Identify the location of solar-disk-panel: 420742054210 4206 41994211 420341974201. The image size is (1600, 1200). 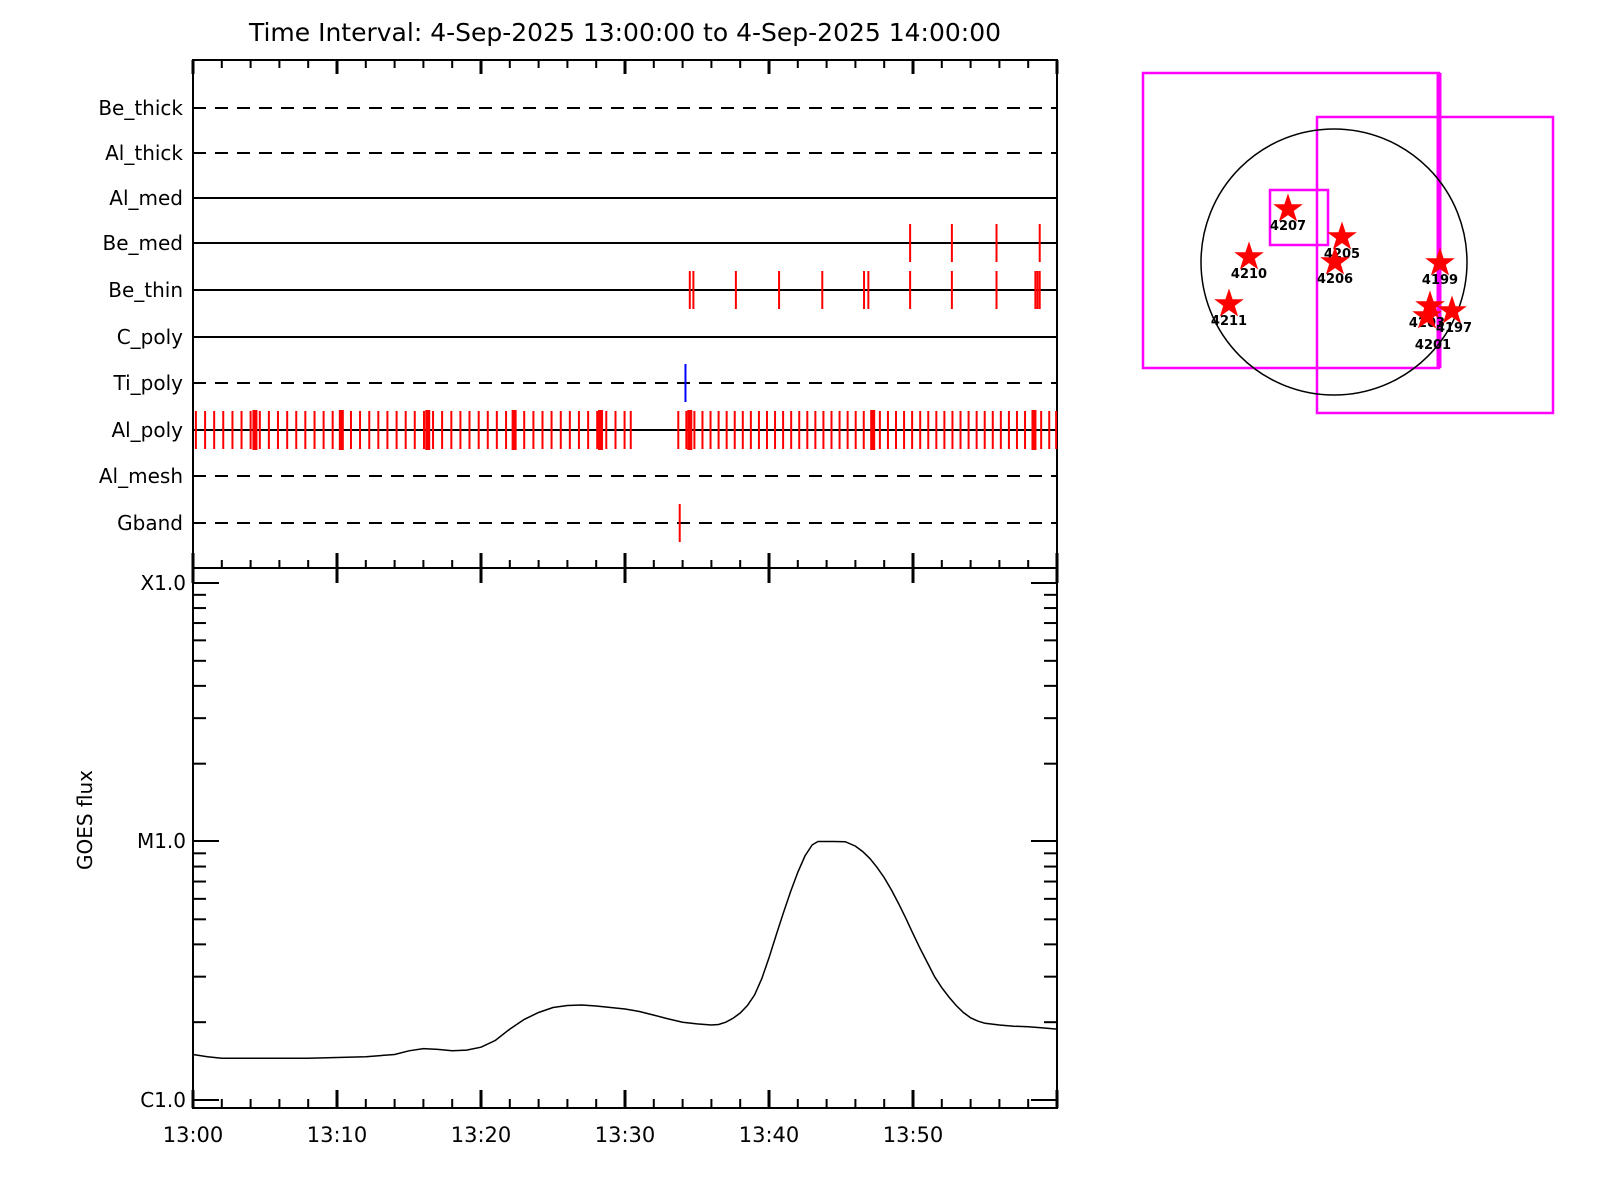
(1348, 243).